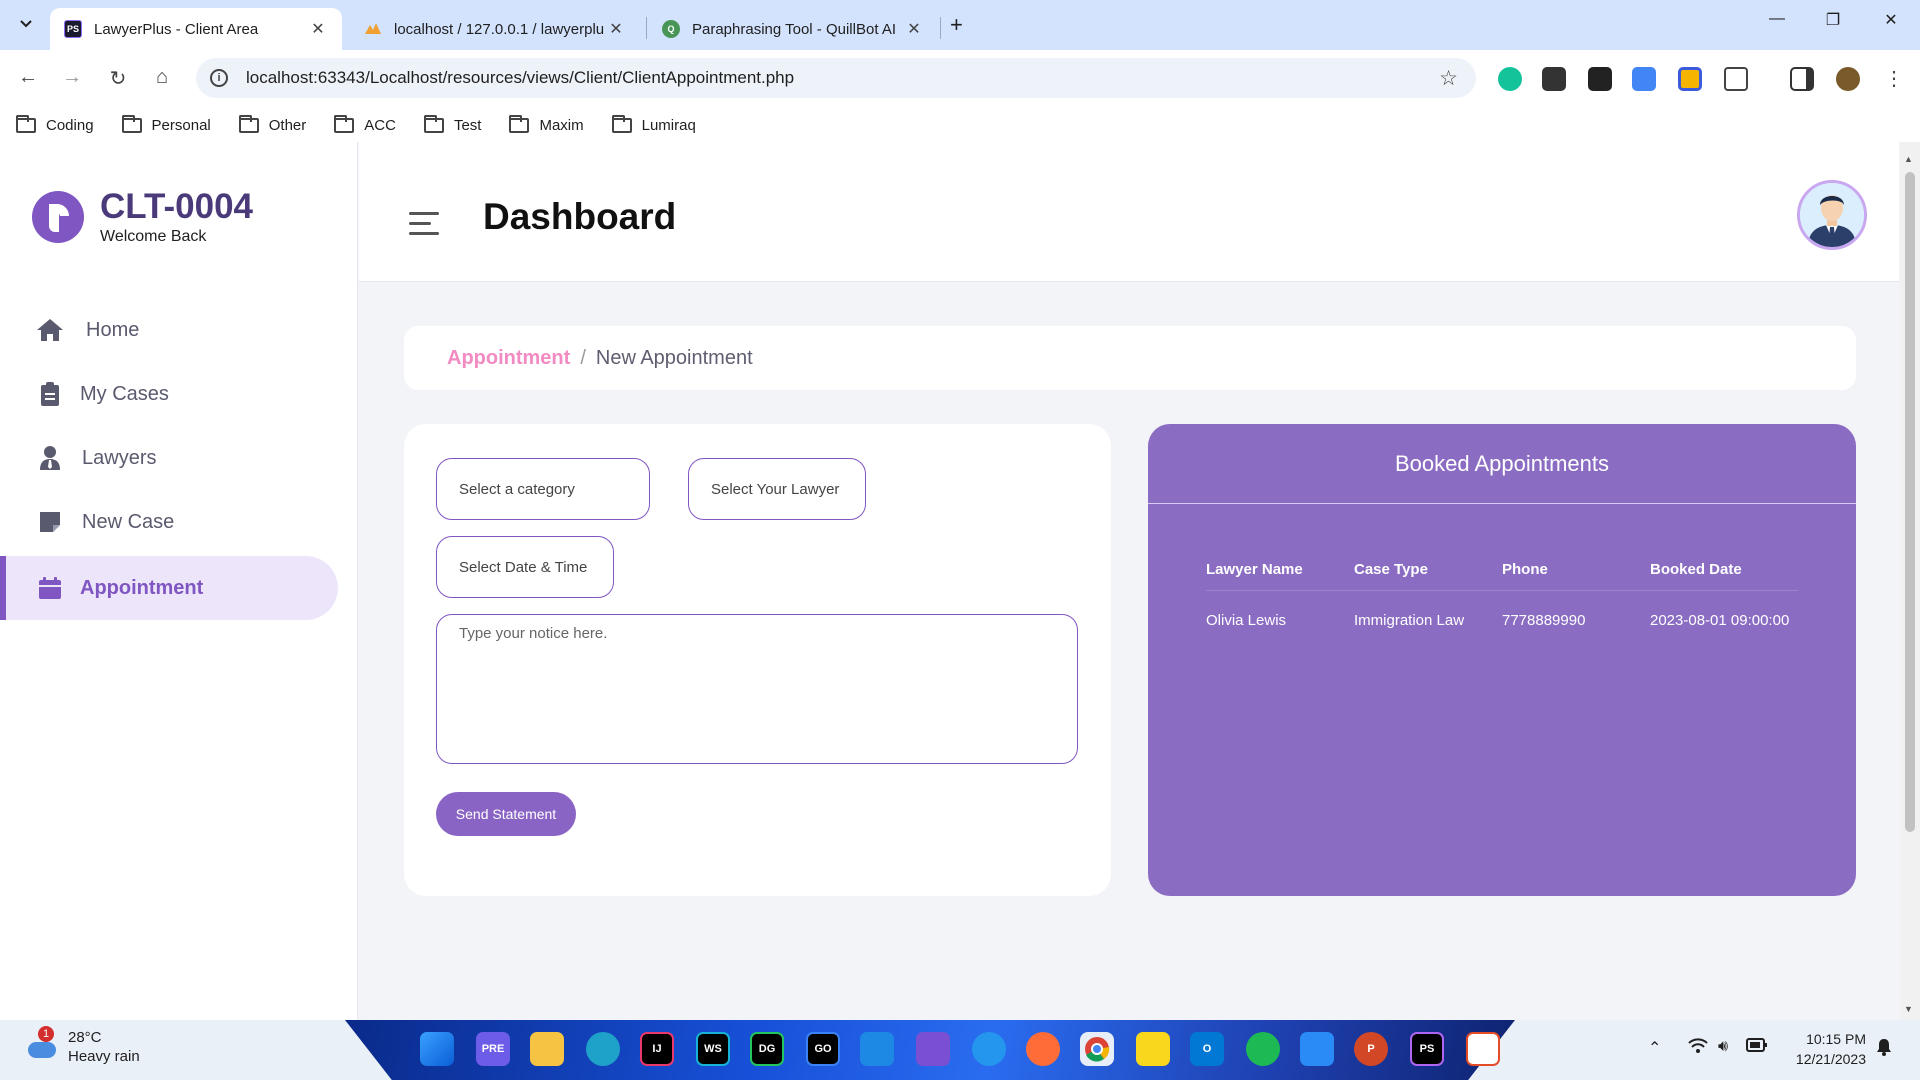 This screenshot has height=1080, width=1920. I want to click on grammarly-icon, so click(1510, 79).